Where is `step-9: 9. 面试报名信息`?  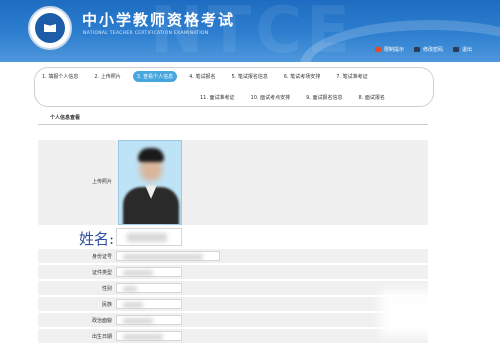
step-9: 9. 面试报名信息 is located at coordinates (324, 97).